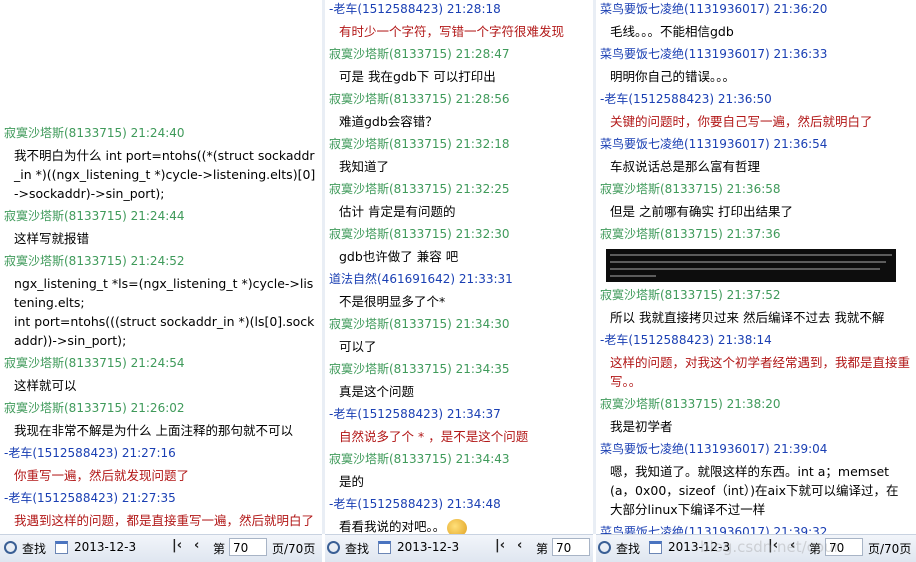  Describe the element at coordinates (633, 276) in the screenshot. I see `terminal-line` at that location.